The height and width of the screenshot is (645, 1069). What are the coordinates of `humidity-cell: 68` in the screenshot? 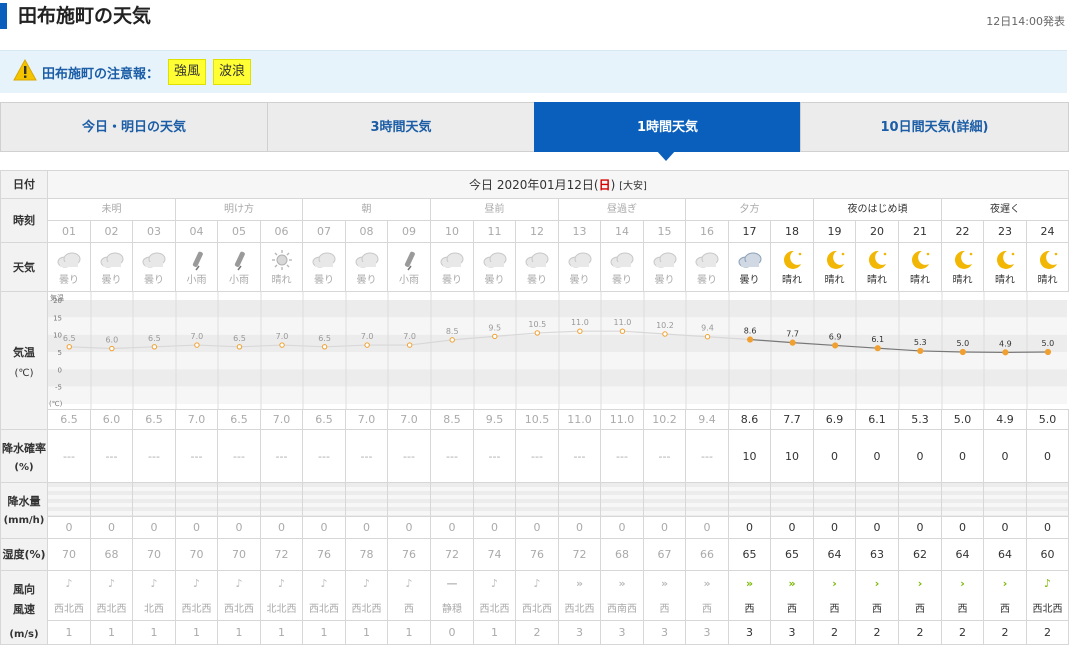 It's located at (622, 555).